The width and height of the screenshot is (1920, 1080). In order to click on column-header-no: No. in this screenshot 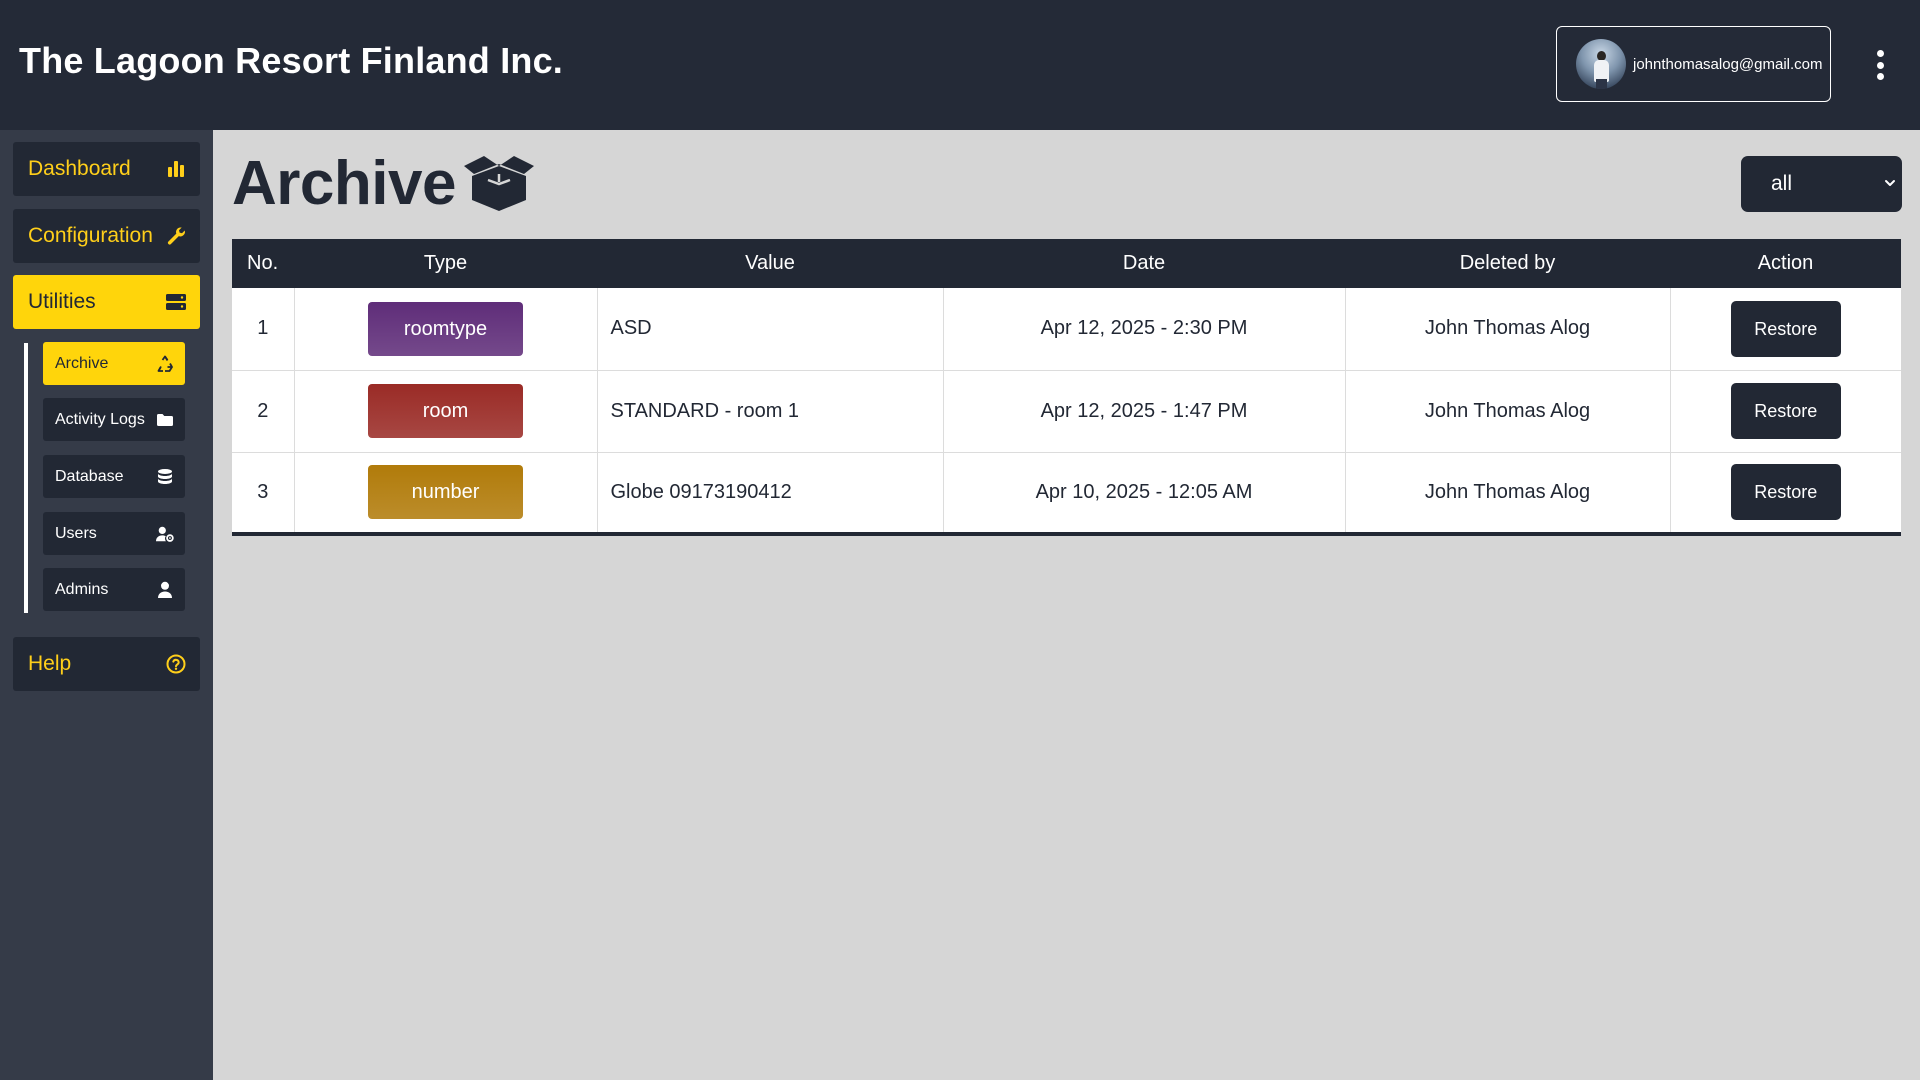, I will do `click(263, 263)`.